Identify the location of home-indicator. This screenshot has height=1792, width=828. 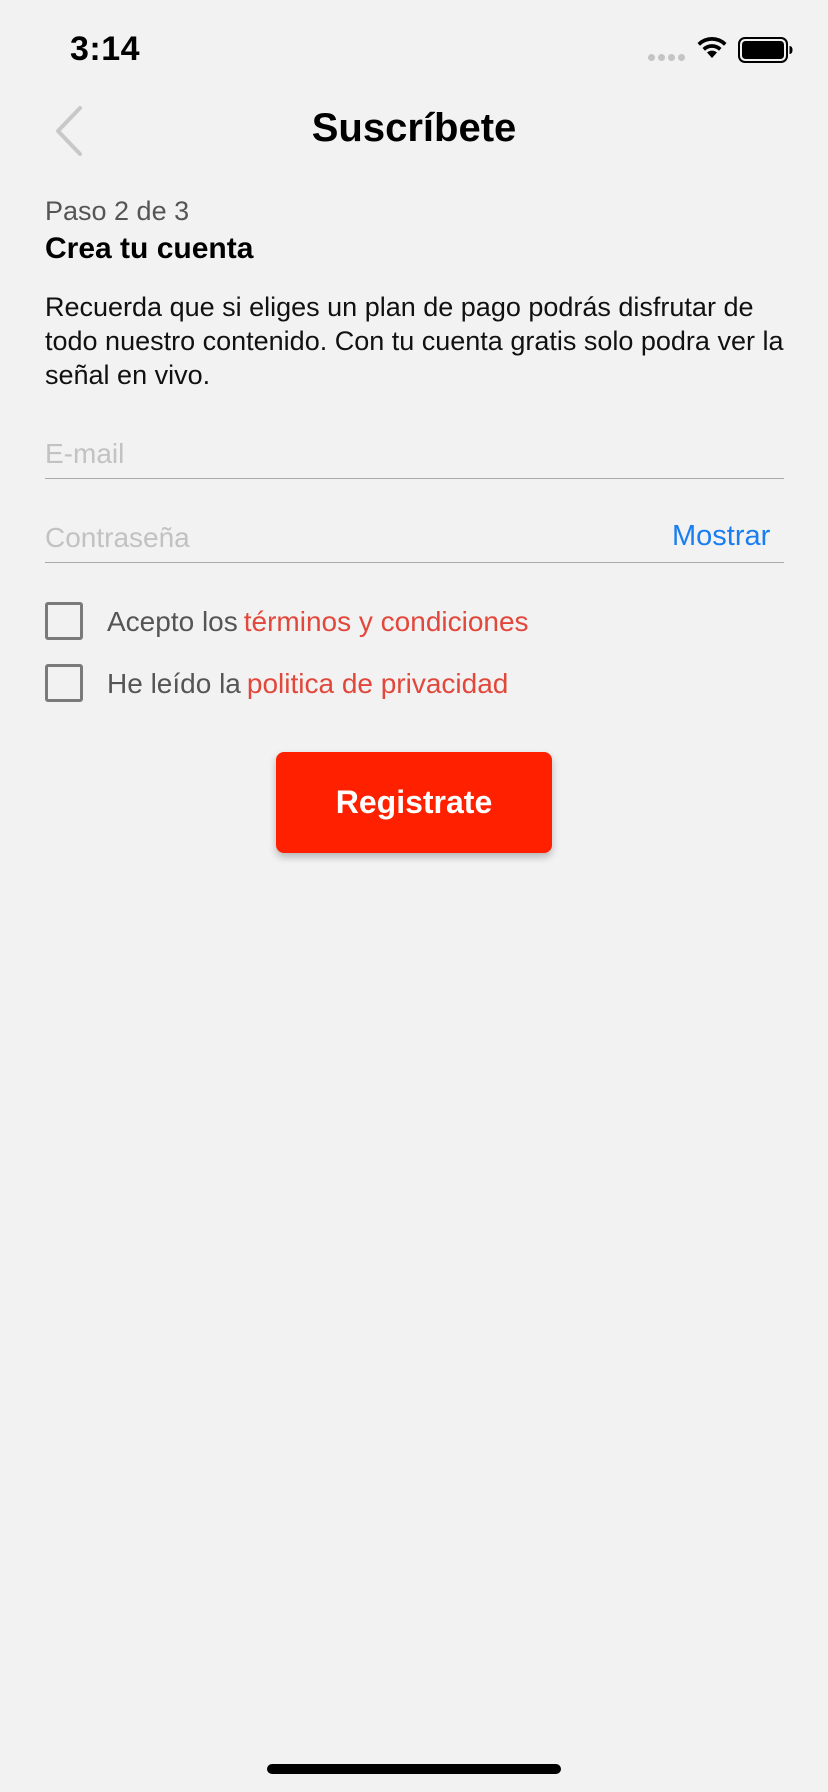
(414, 1769).